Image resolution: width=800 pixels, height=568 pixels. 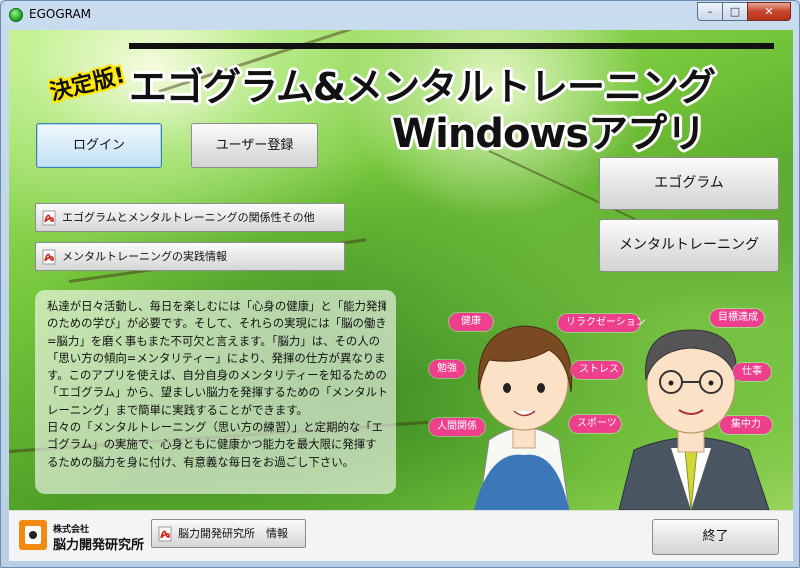 I want to click on tag-health: 健康, so click(x=471, y=322).